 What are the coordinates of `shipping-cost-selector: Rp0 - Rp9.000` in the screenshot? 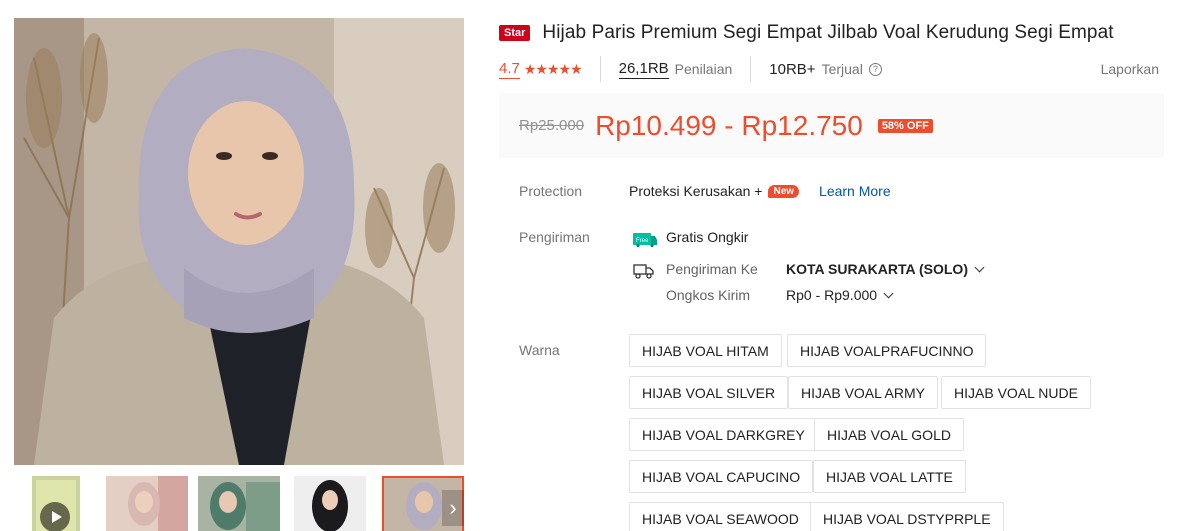 It's located at (840, 295).